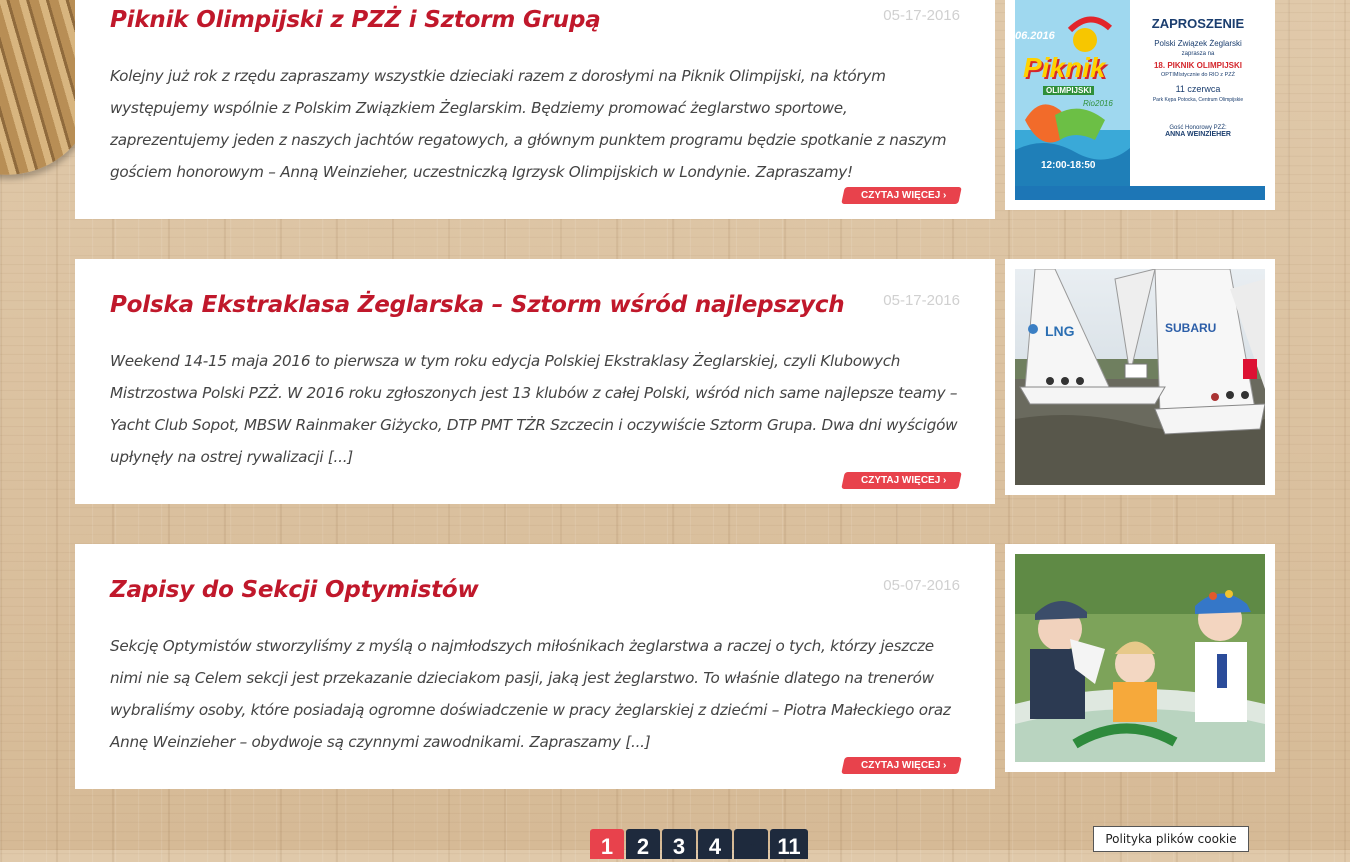 This screenshot has height=862, width=1350. What do you see at coordinates (1060, 331) in the screenshot?
I see `sail-label-lng: LNG` at bounding box center [1060, 331].